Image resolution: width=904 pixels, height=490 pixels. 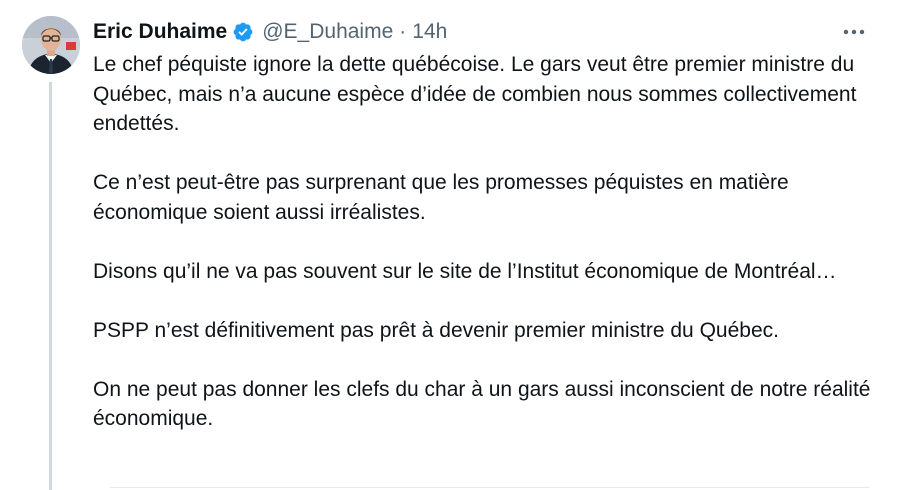 What do you see at coordinates (50, 286) in the screenshot?
I see `thread-line` at bounding box center [50, 286].